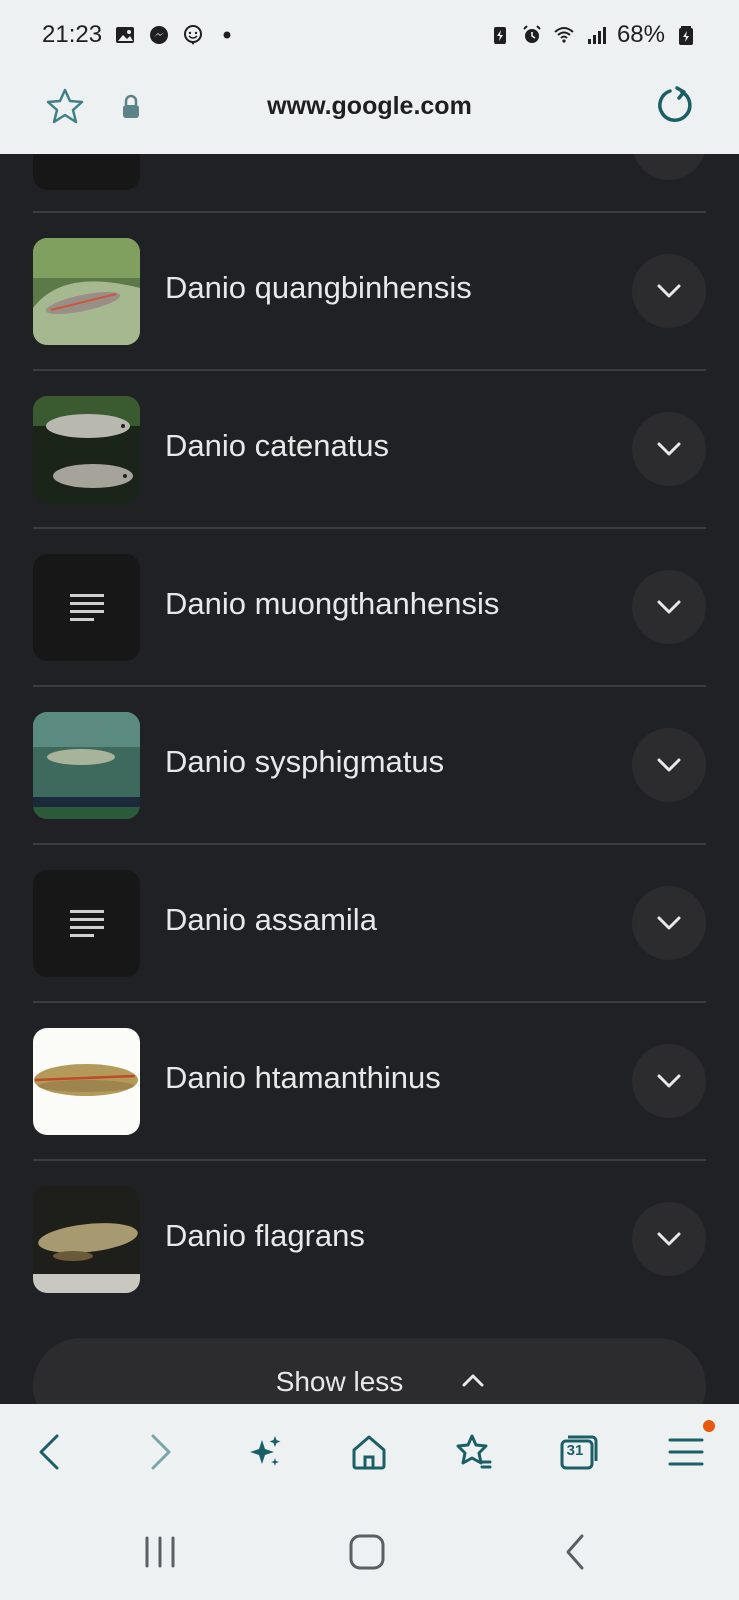  I want to click on home-square-icon, so click(367, 1552).